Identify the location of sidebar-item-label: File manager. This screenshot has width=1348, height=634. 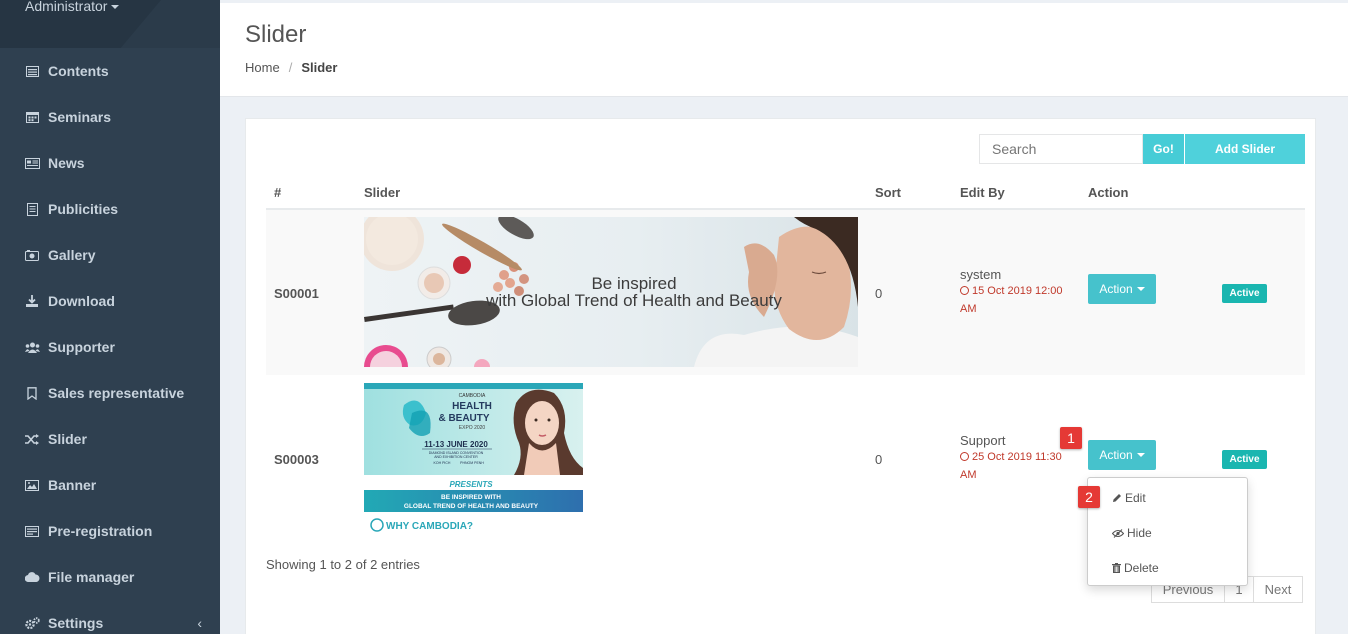
(91, 577).